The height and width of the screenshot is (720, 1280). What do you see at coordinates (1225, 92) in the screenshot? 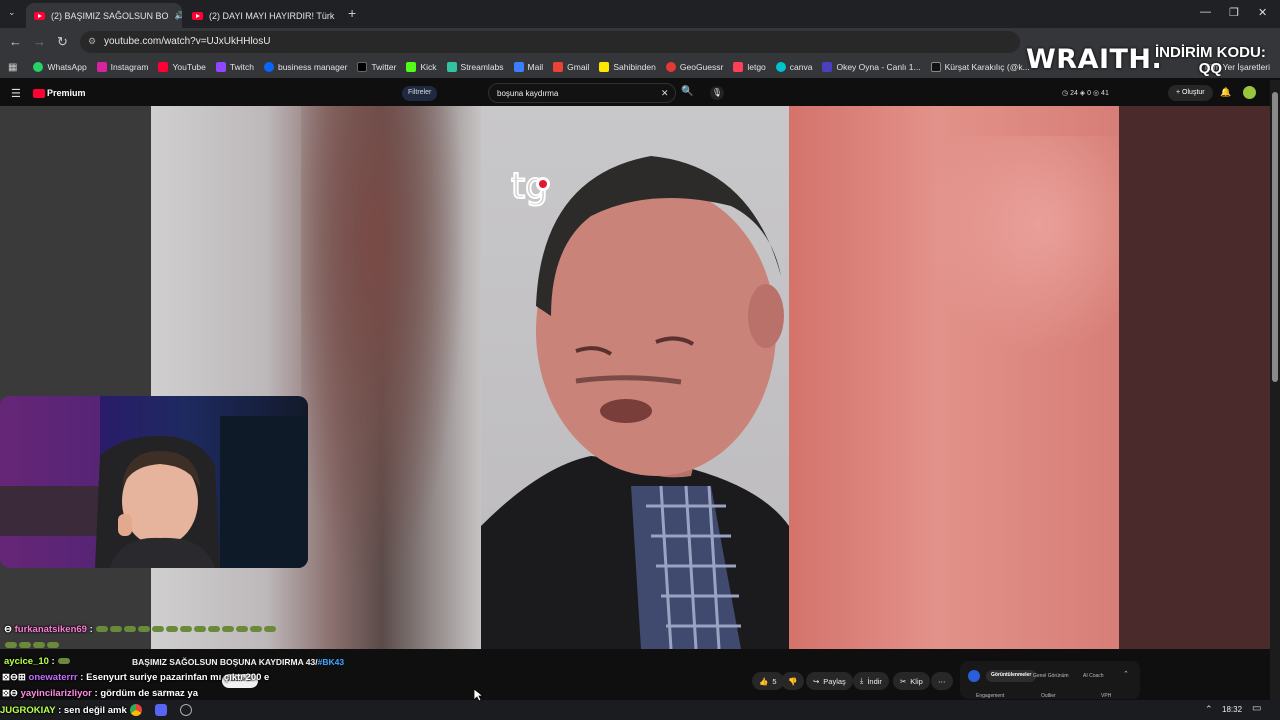
I see `notifications-icon: 🔔` at bounding box center [1225, 92].